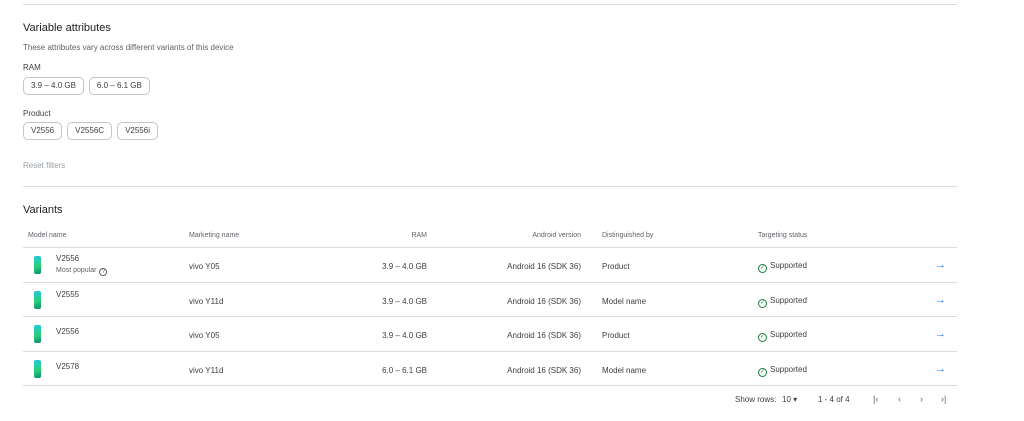 Image resolution: width=1024 pixels, height=421 pixels. What do you see at coordinates (490, 186) in the screenshot?
I see `section-divider` at bounding box center [490, 186].